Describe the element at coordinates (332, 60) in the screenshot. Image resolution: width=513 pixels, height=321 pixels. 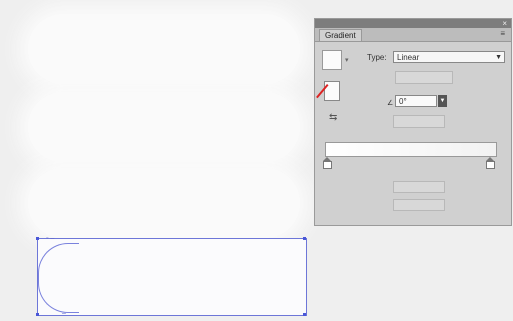
I see `gradient-swatch-icon` at that location.